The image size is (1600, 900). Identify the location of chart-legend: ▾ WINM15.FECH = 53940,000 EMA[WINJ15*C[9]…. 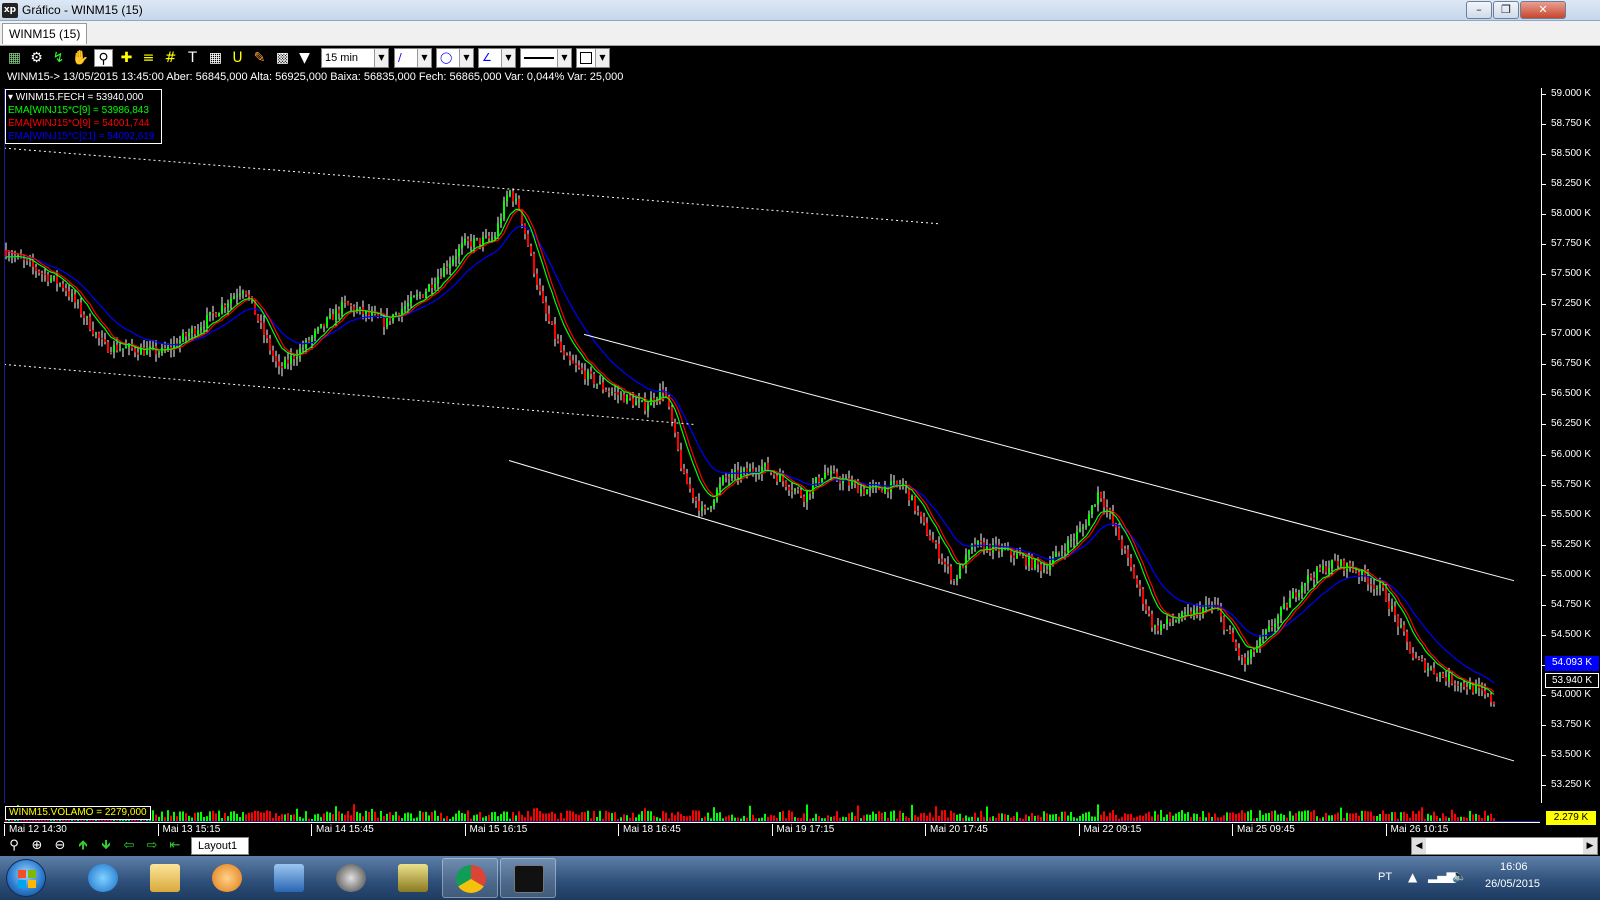
(83, 116).